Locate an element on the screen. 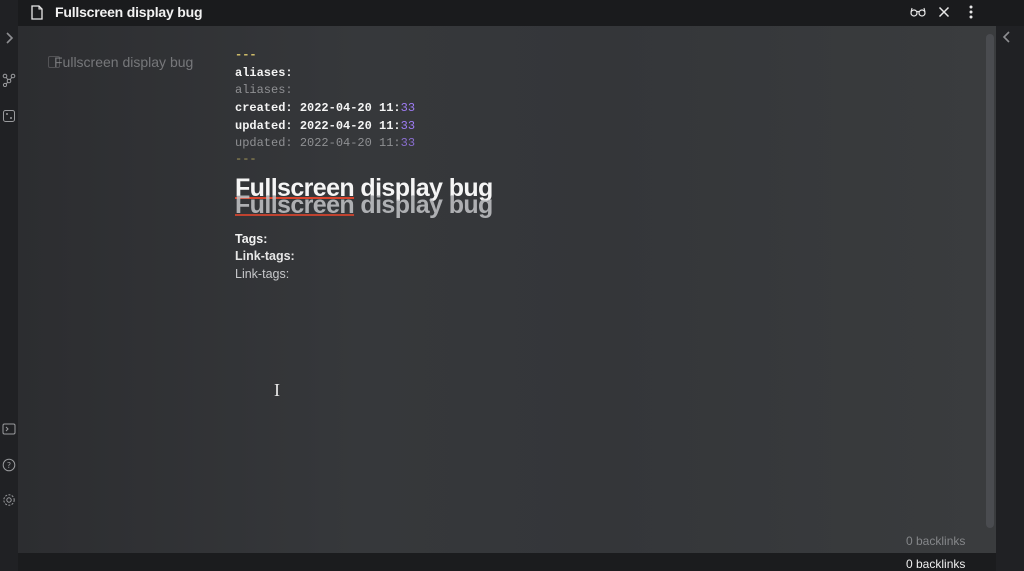 This screenshot has width=1024, height=571. status-bar is located at coordinates (507, 562).